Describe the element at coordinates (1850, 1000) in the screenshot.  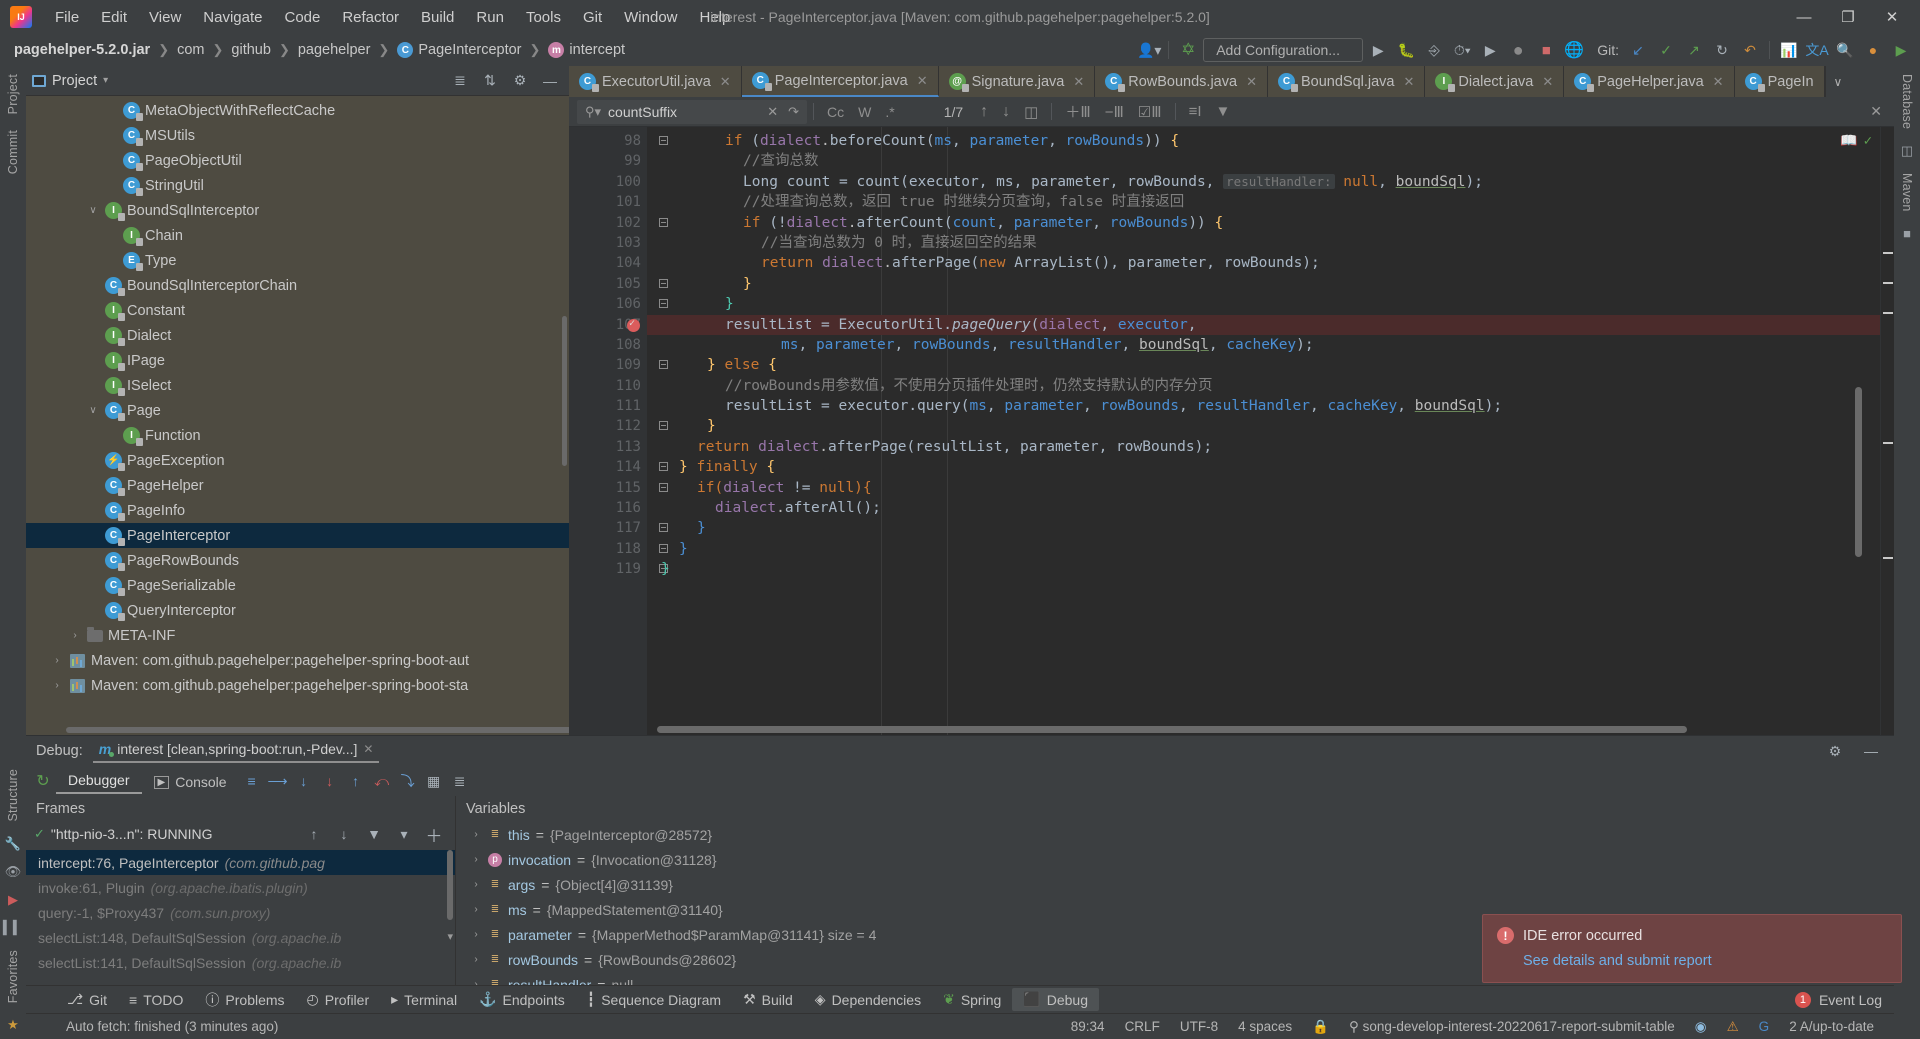
I see `event-log-button: Event Log` at that location.